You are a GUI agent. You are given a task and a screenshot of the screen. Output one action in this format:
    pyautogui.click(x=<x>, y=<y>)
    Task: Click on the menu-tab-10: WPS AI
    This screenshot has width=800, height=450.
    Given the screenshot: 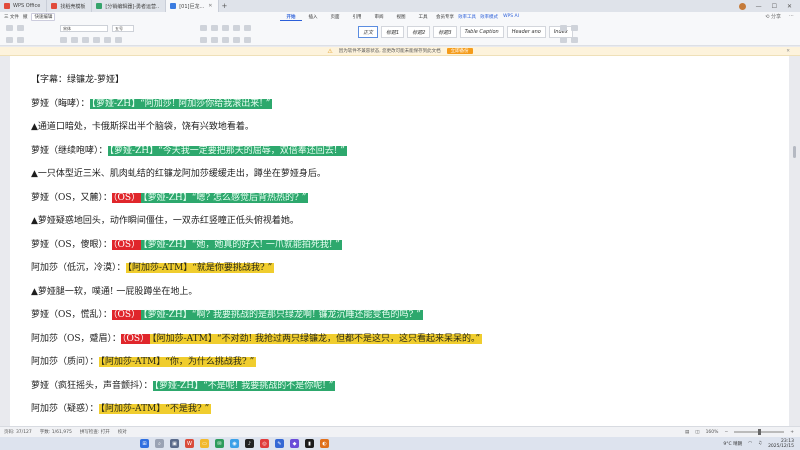 What is the action you would take?
    pyautogui.click(x=511, y=17)
    